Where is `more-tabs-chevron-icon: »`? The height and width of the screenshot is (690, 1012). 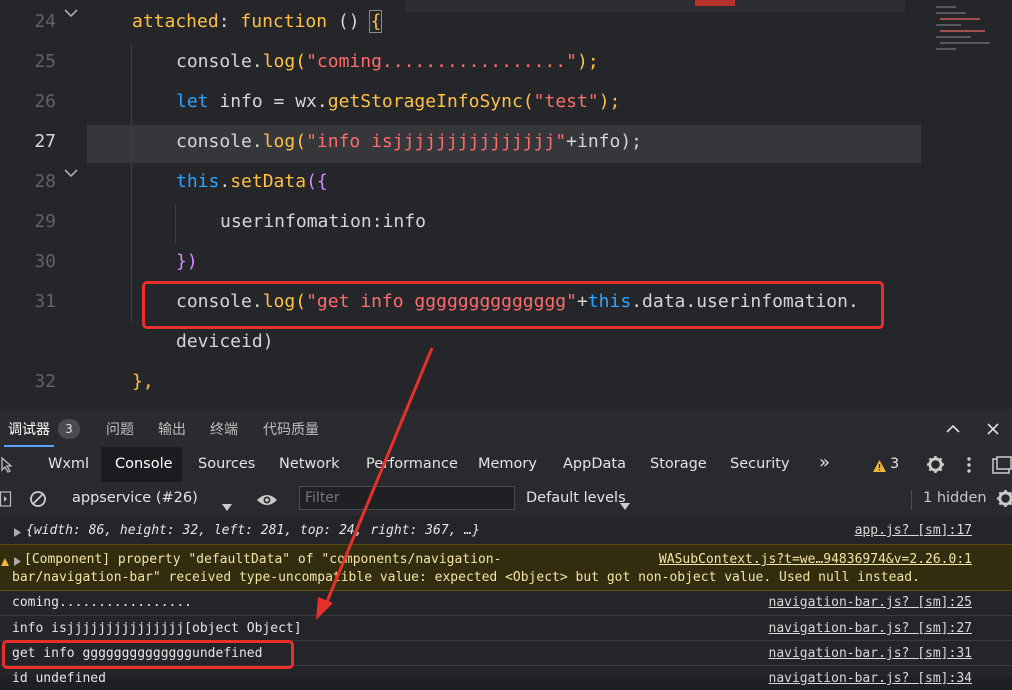
more-tabs-chevron-icon: » is located at coordinates (824, 462).